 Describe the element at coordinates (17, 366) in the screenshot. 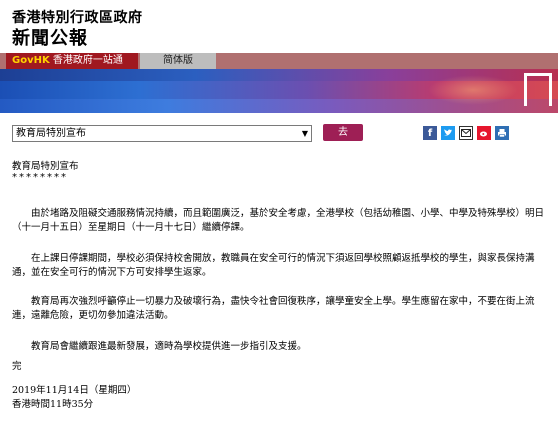

I see `end-mark: 完` at that location.